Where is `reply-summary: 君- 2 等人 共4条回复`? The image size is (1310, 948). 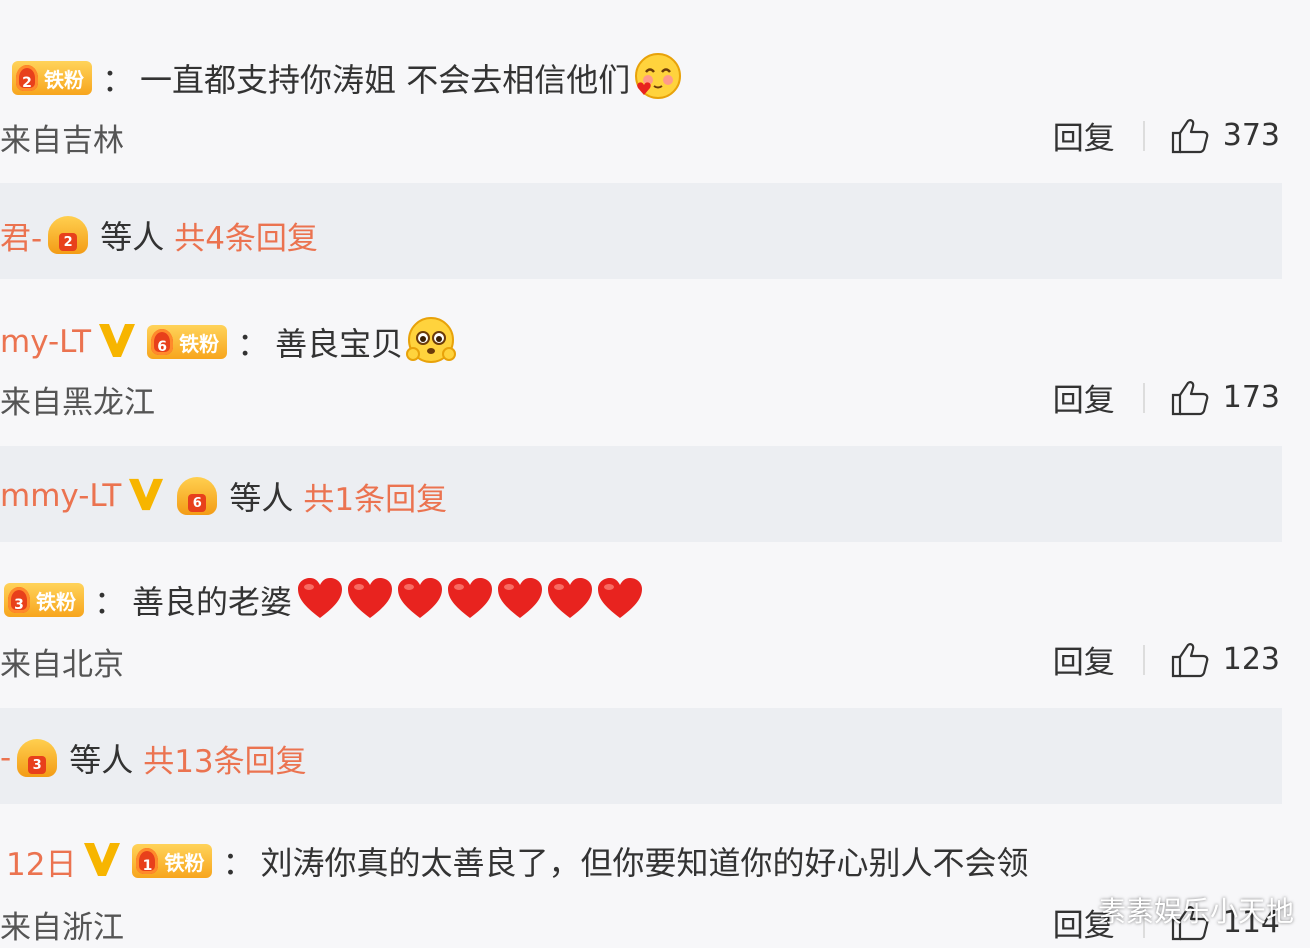 reply-summary: 君- 2 等人 共4条回复 is located at coordinates (641, 231).